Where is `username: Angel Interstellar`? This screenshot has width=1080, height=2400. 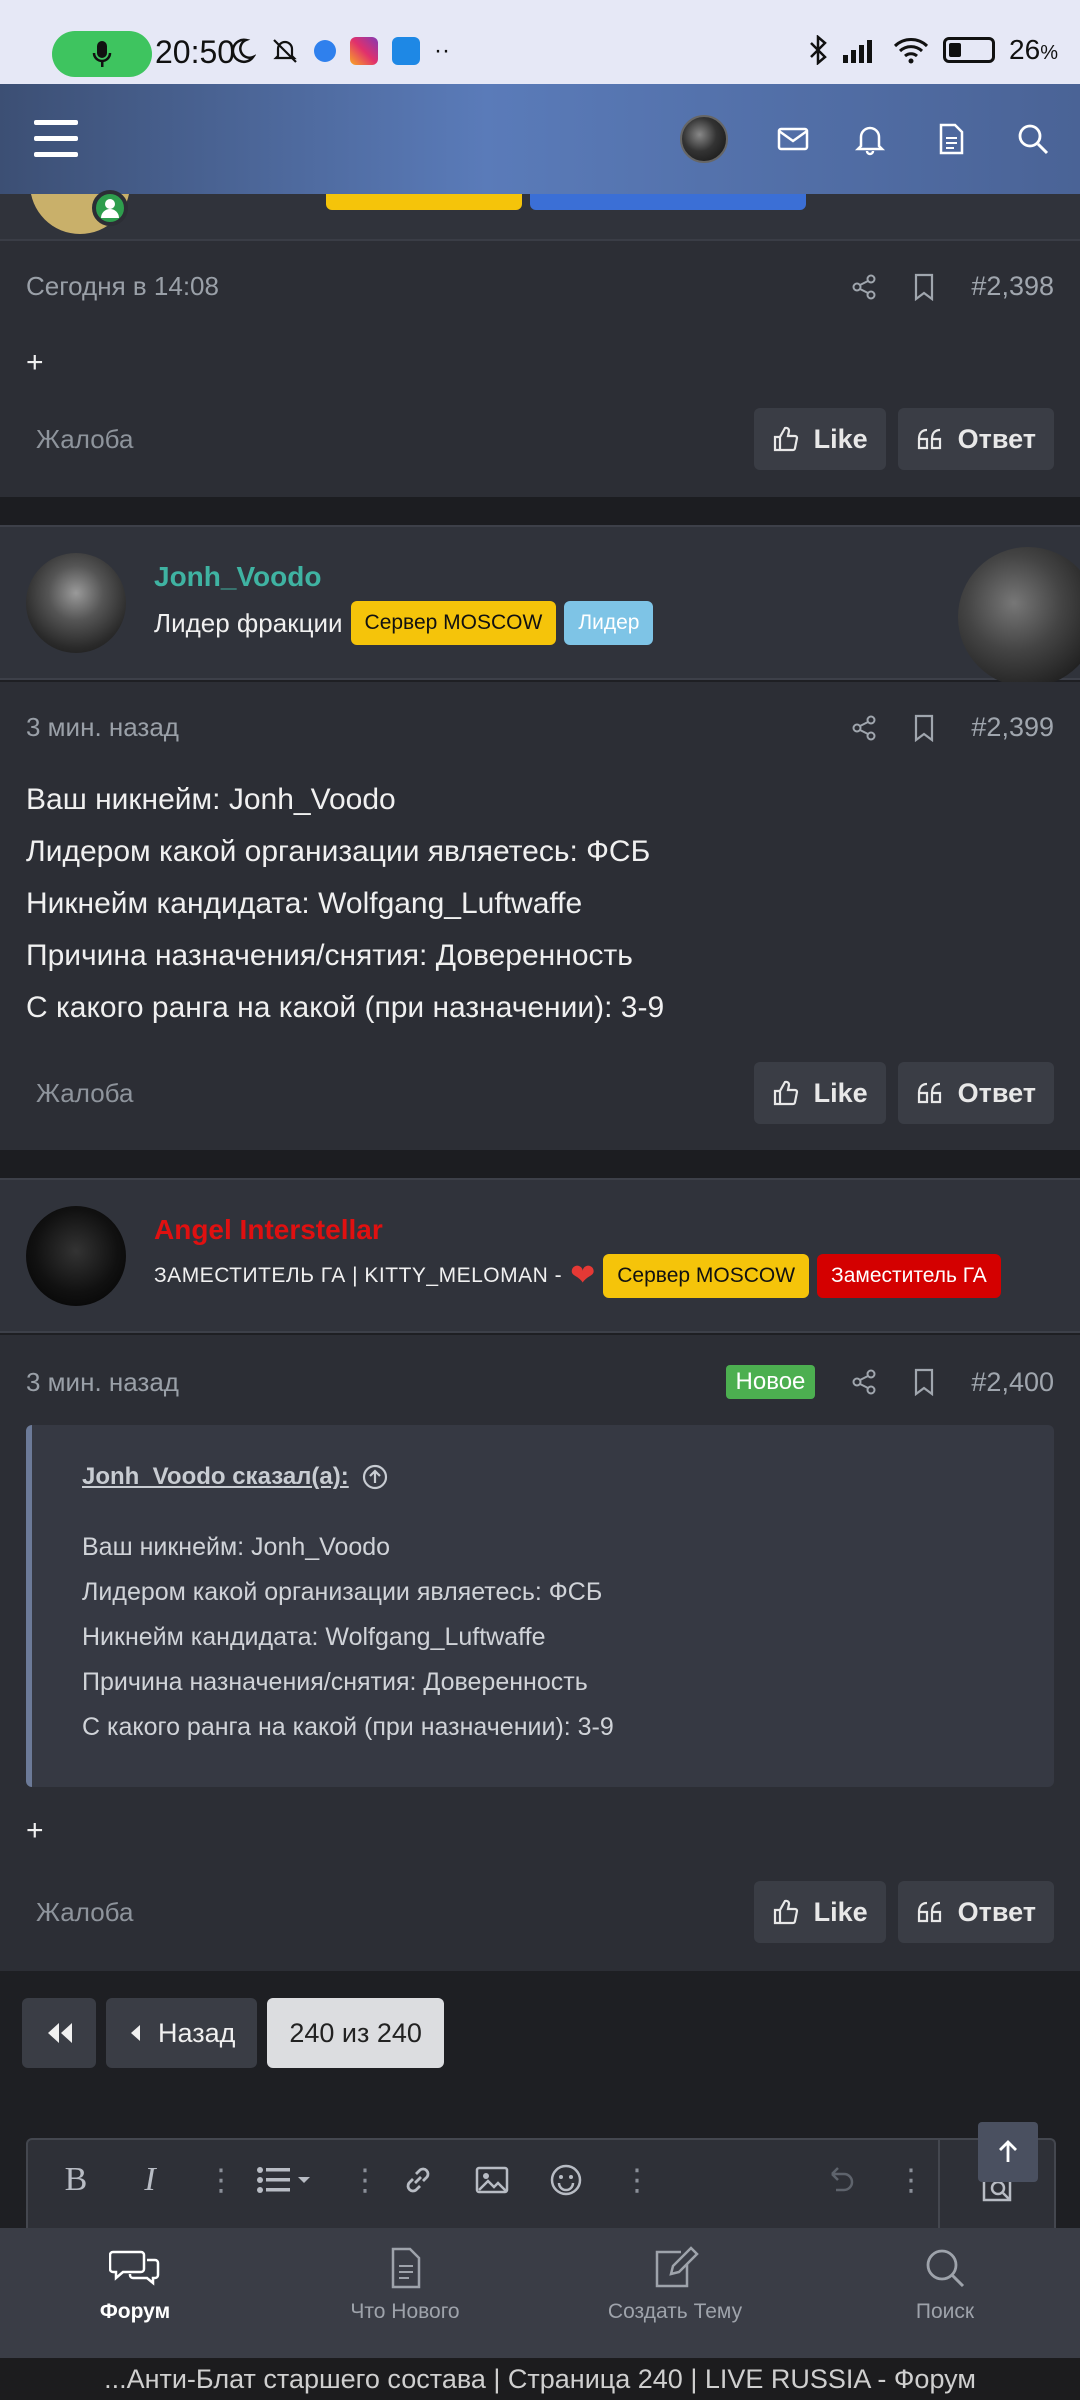
username: Angel Interstellar is located at coordinates (268, 1230).